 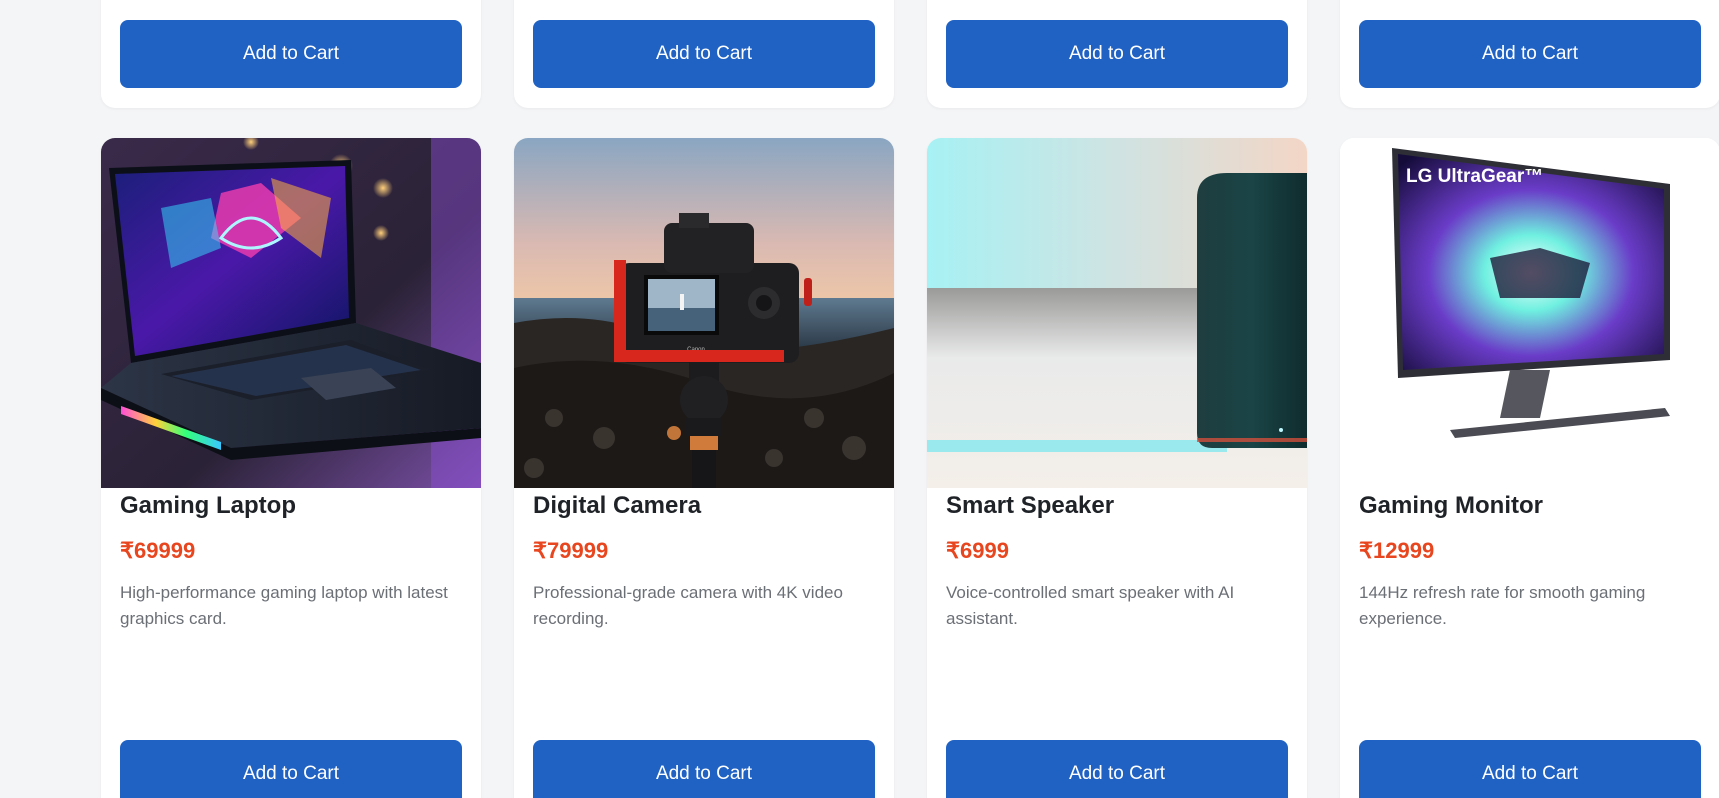 What do you see at coordinates (1529, 313) in the screenshot?
I see `product-image-gaming-monitor: LG UltraGear™` at bounding box center [1529, 313].